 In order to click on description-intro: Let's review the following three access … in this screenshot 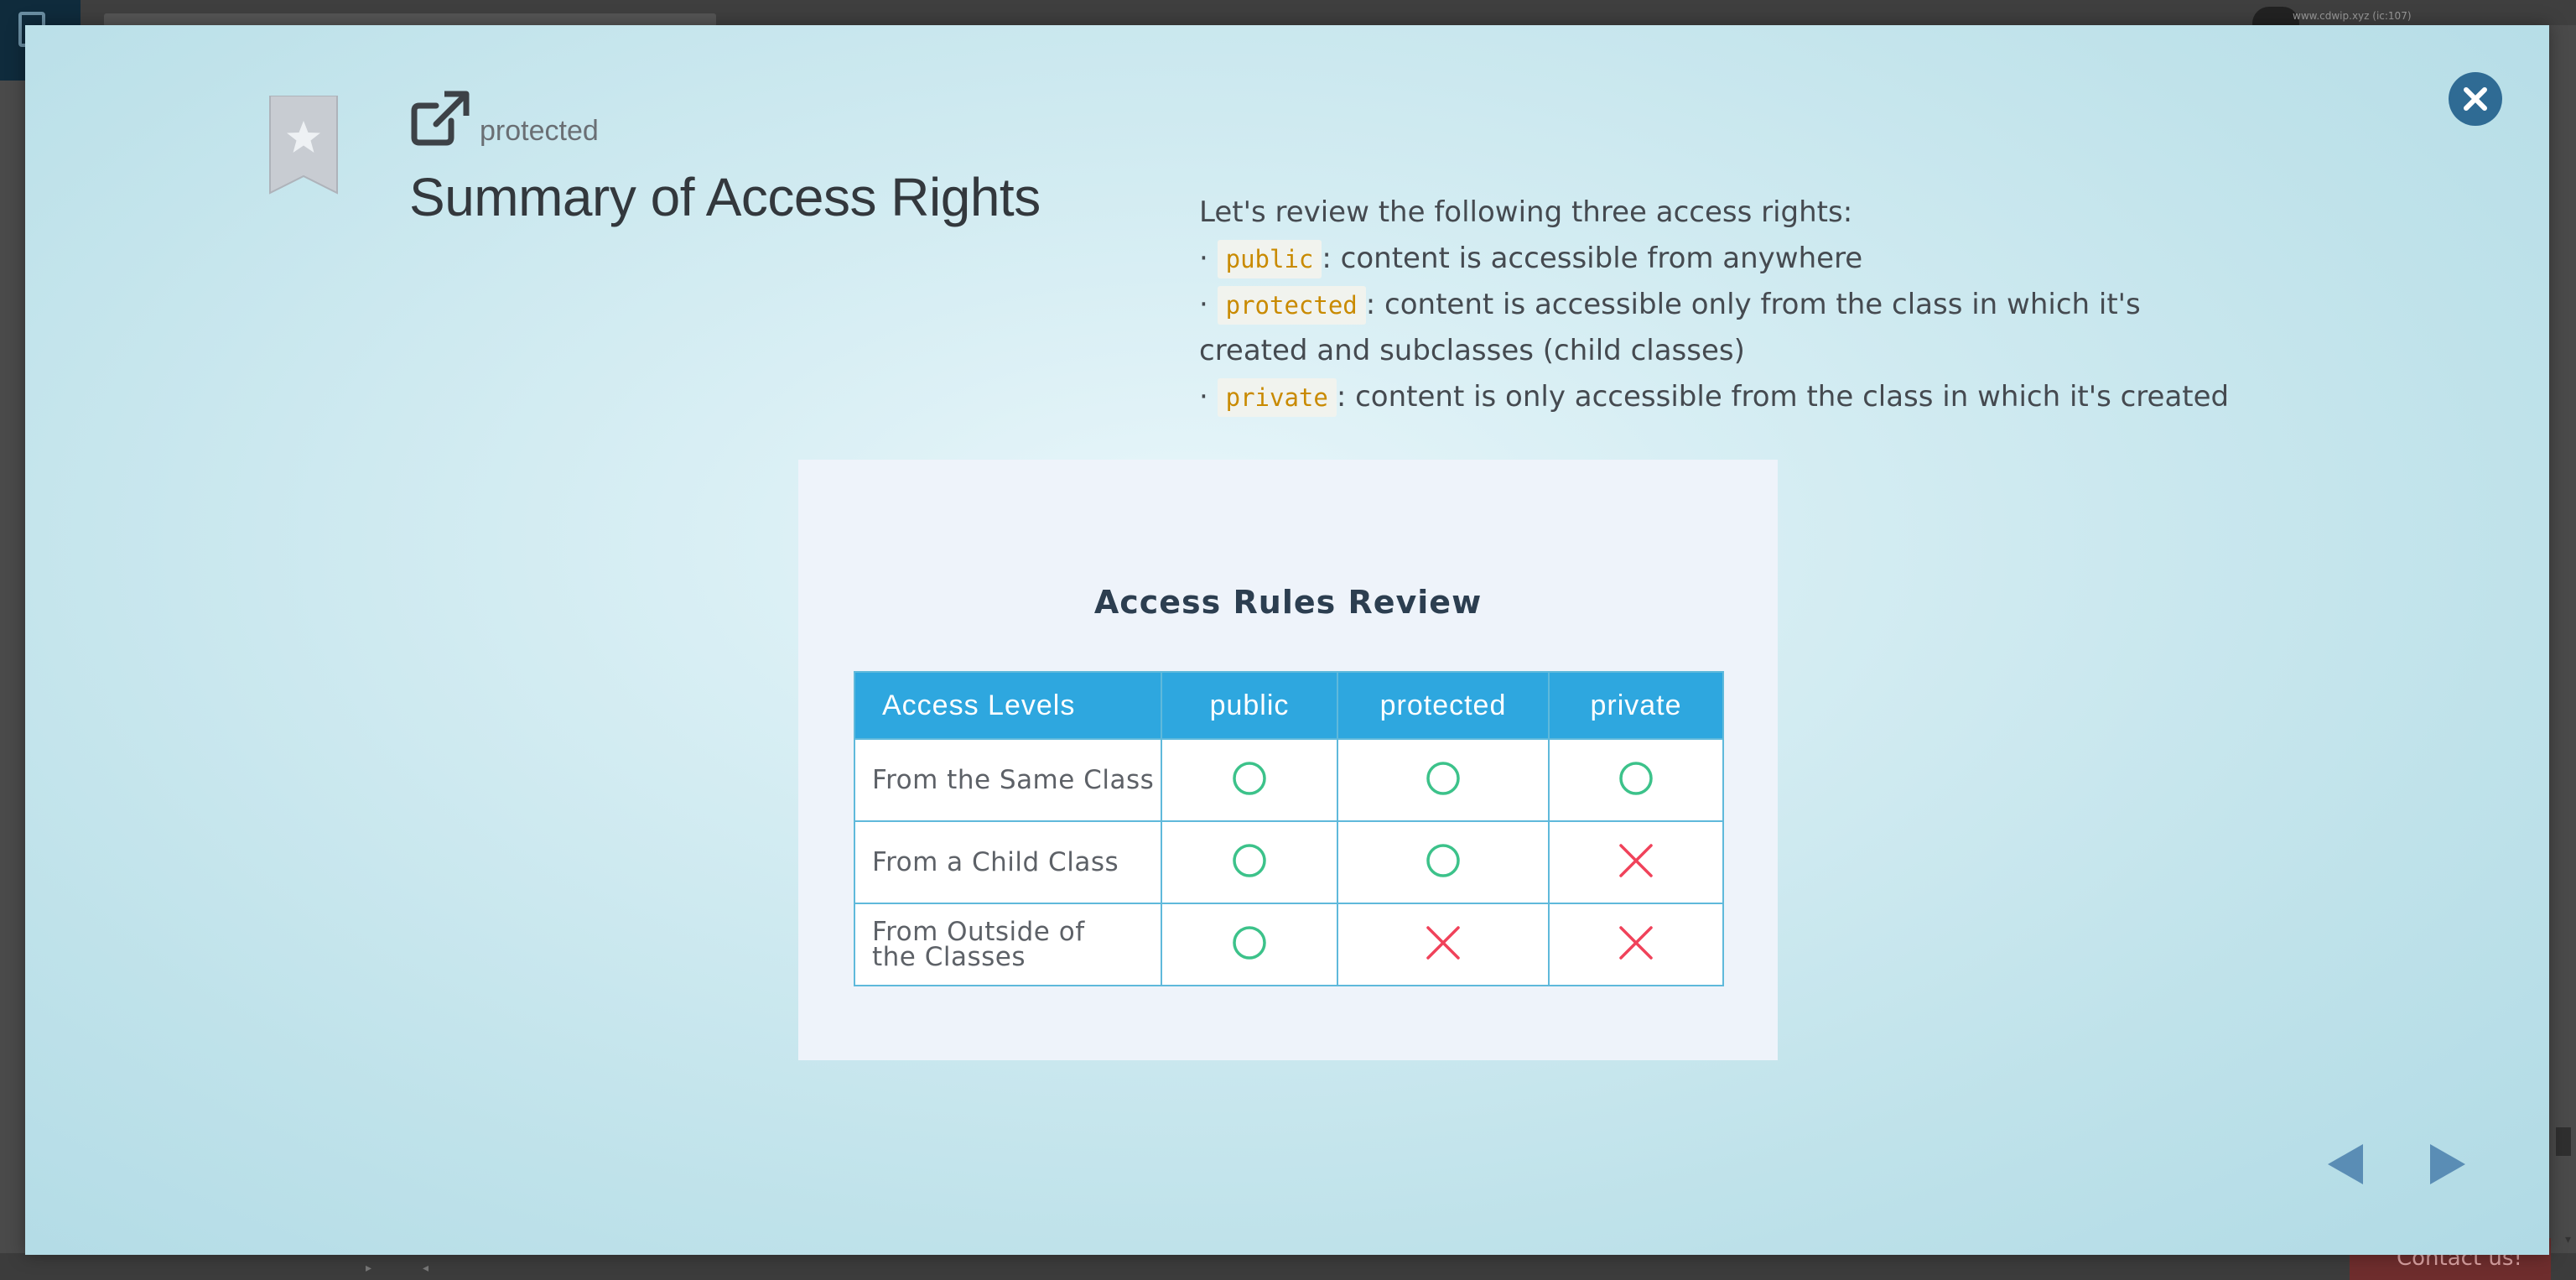, I will do `click(1526, 212)`.